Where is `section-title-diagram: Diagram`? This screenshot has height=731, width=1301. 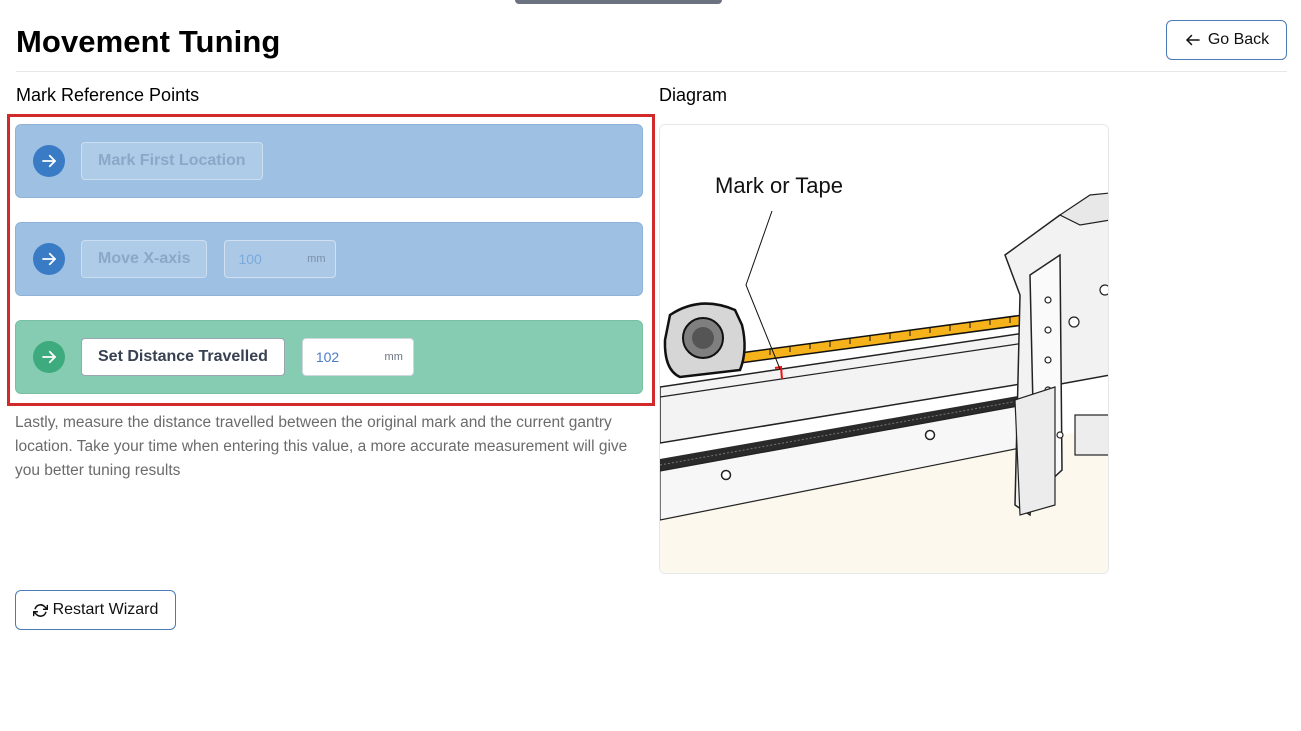
section-title-diagram: Diagram is located at coordinates (693, 95).